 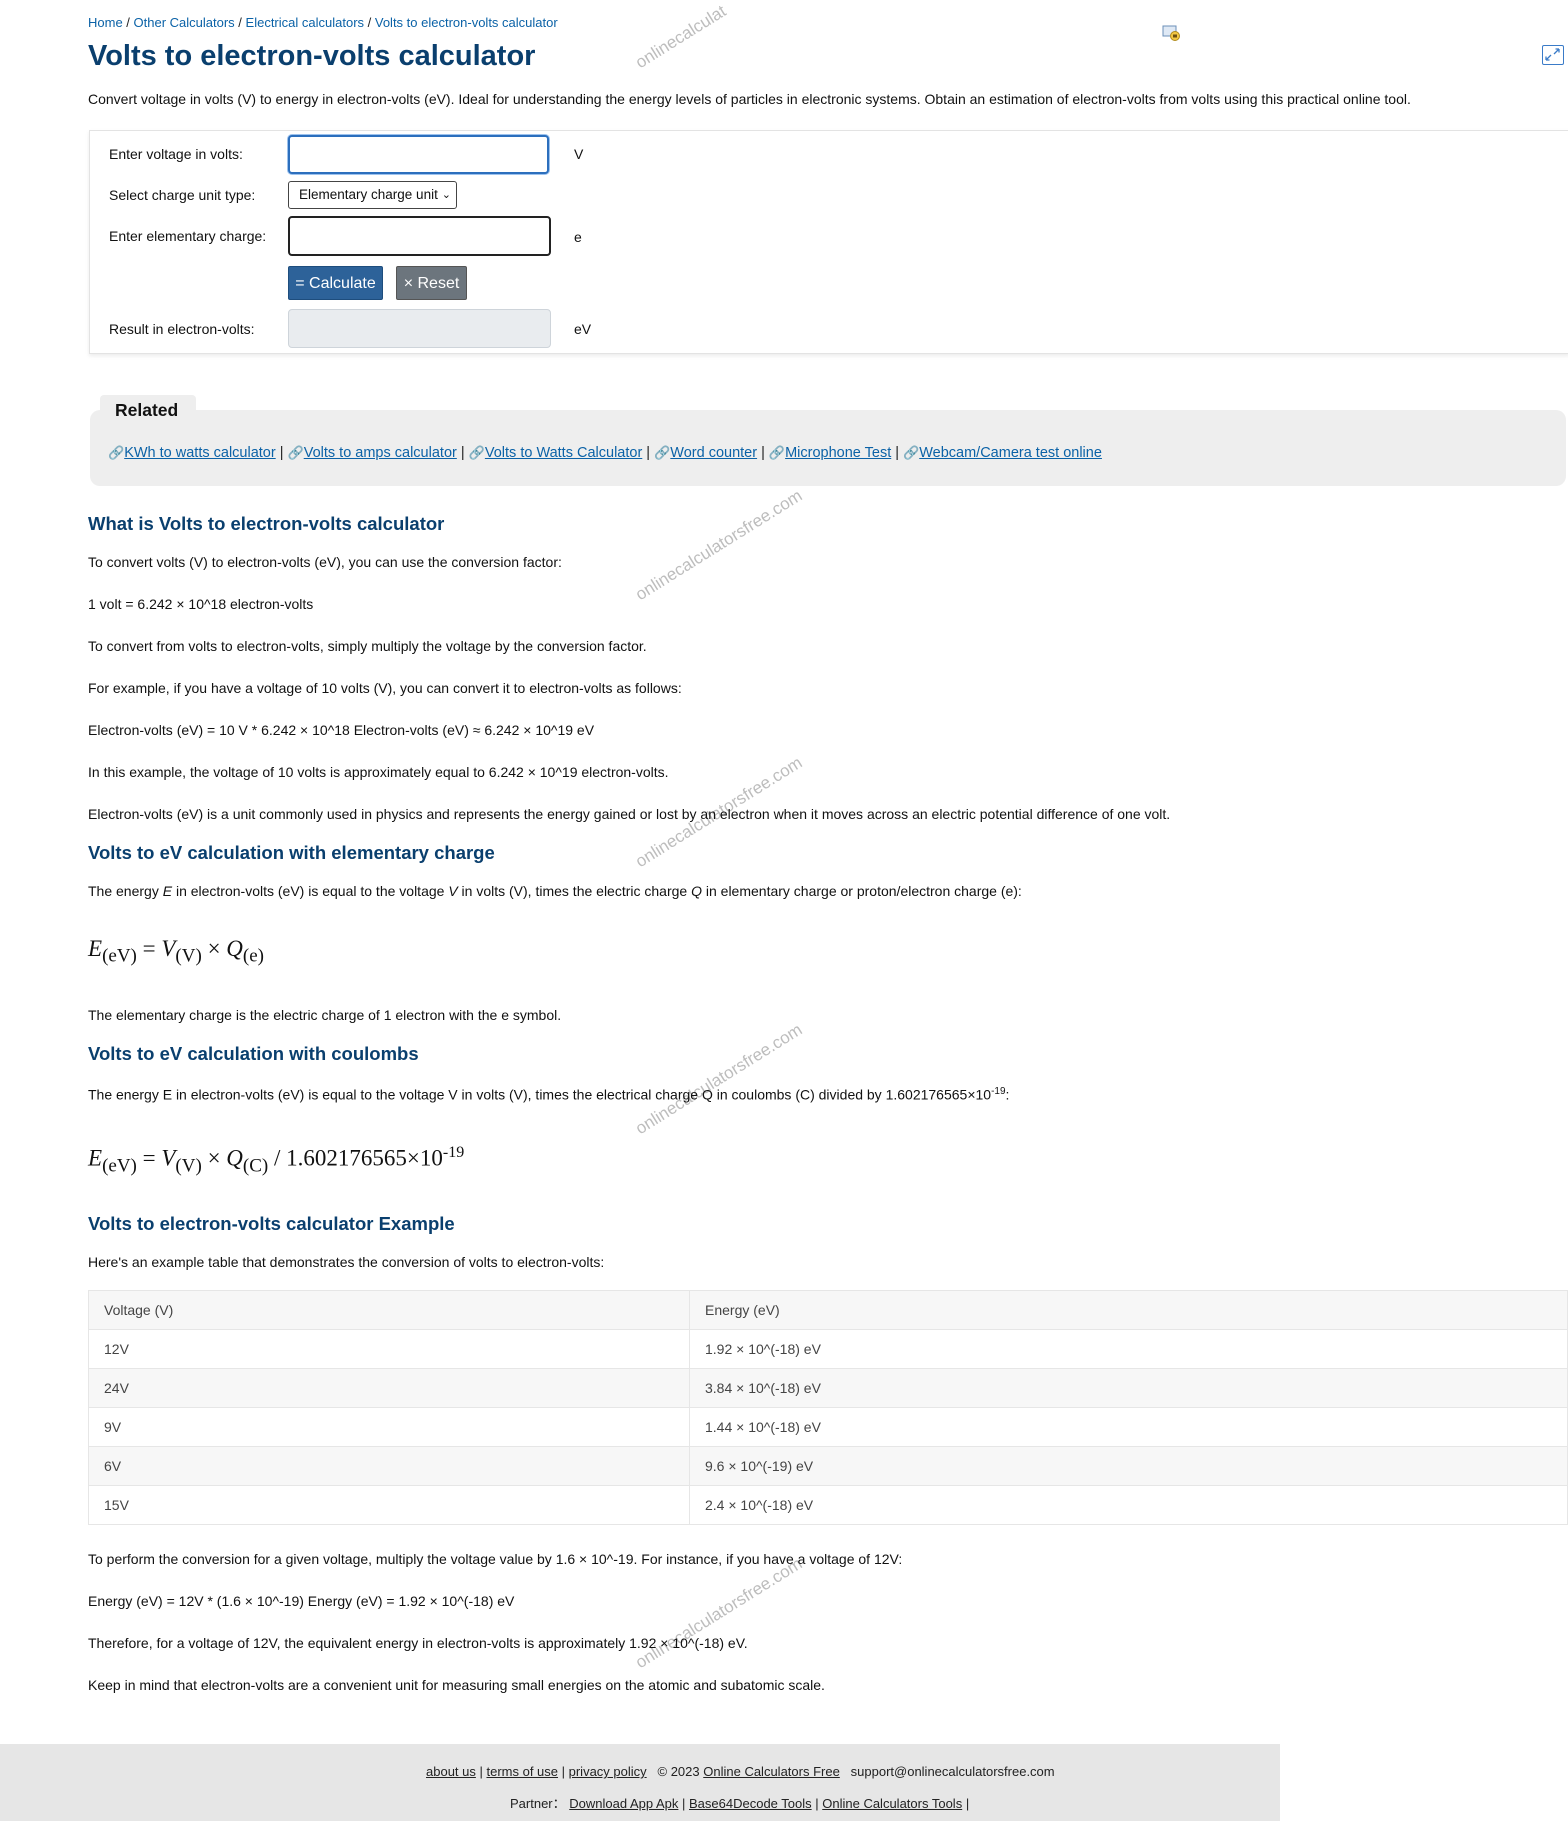 What do you see at coordinates (389, 1388) in the screenshot?
I see `table-cell: 24V` at bounding box center [389, 1388].